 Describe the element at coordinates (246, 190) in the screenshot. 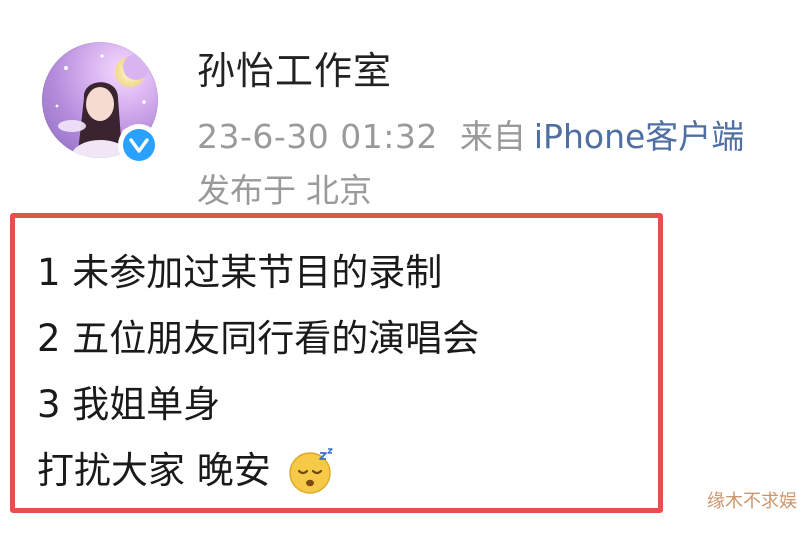

I see `location-prefix: 发布于` at that location.